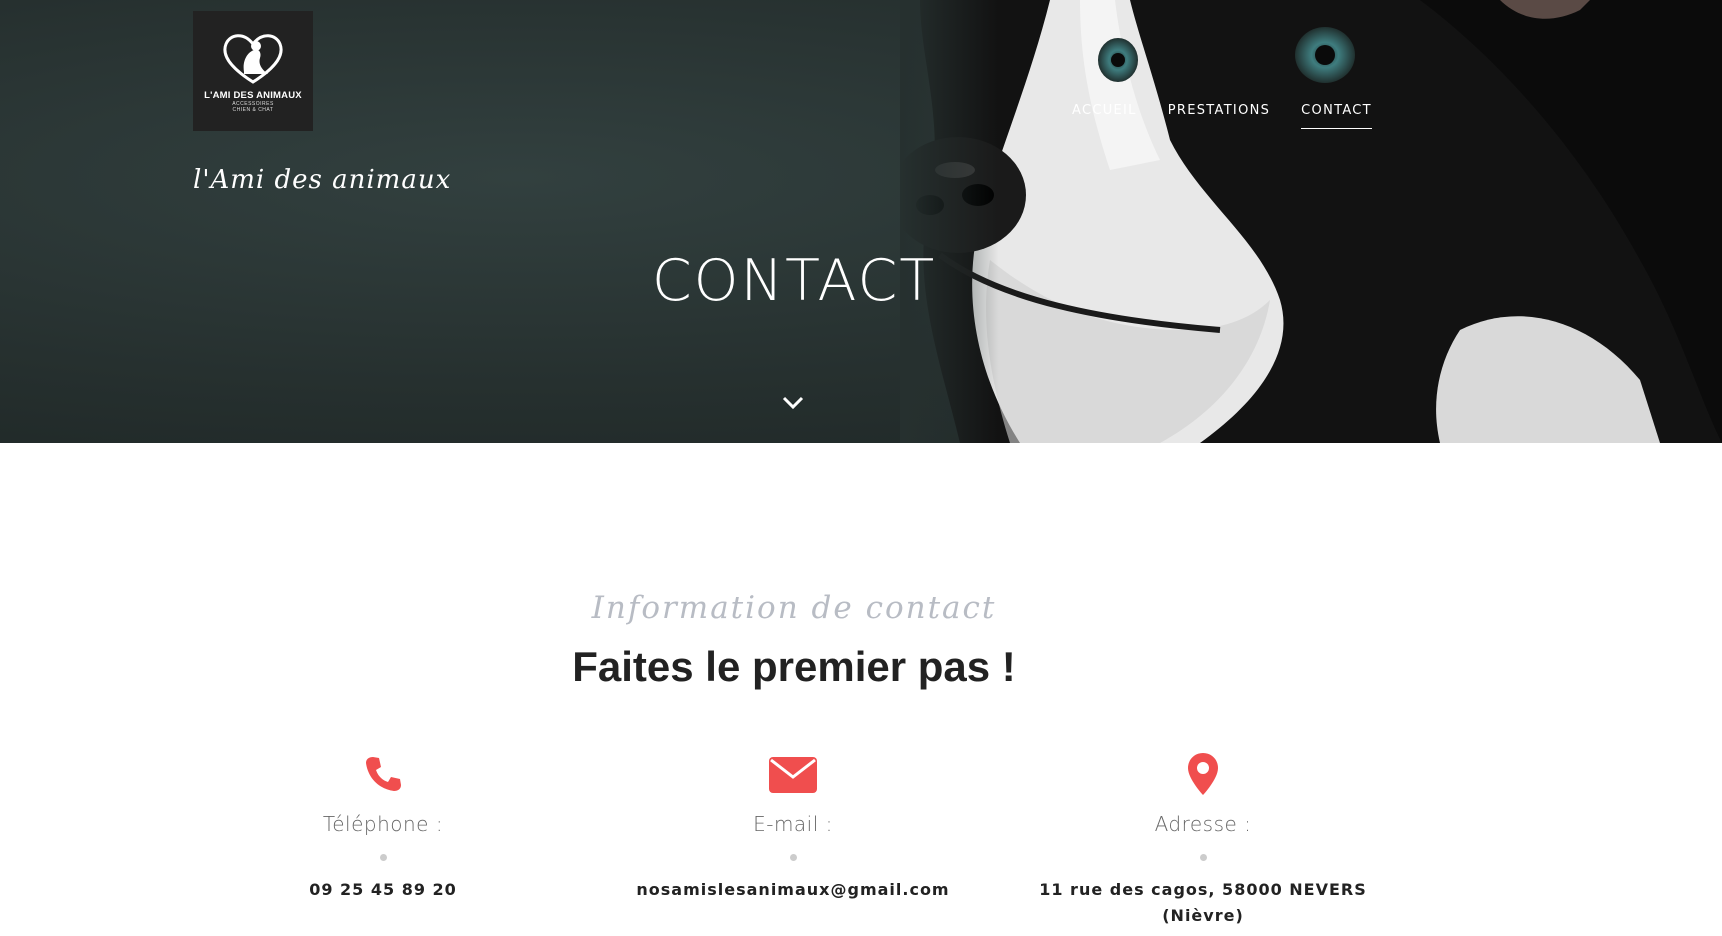  Describe the element at coordinates (793, 403) in the screenshot. I see `chevron-down-icon` at that location.